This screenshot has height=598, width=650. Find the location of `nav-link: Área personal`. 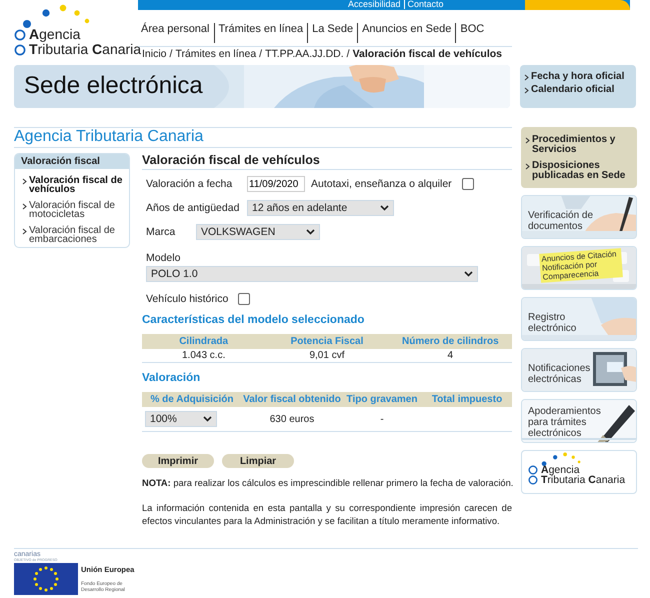

nav-link: Área personal is located at coordinates (175, 33).